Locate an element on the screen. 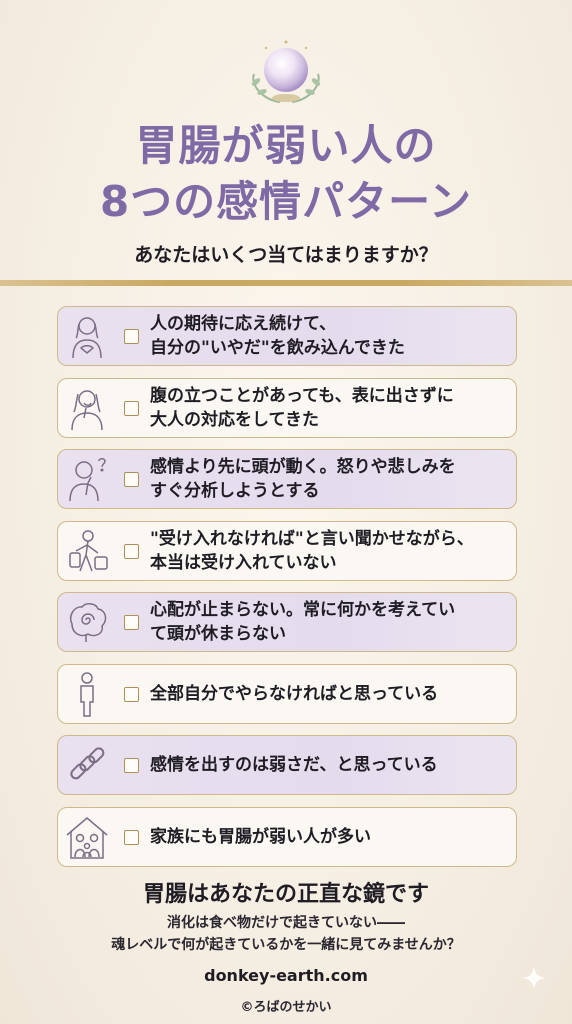 Image resolution: width=572 pixels, height=1024 pixels. item-text: 心配が止まらない。常に何かを考えてい て頭が休まらない is located at coordinates (303, 622).